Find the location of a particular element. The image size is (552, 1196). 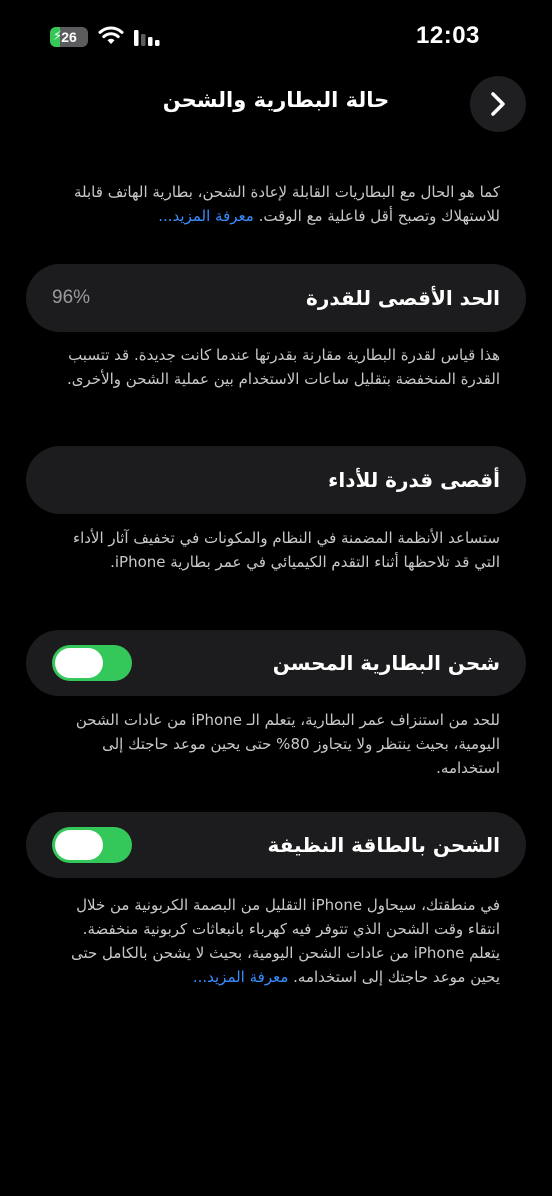

battery-level: 26 is located at coordinates (69, 37).